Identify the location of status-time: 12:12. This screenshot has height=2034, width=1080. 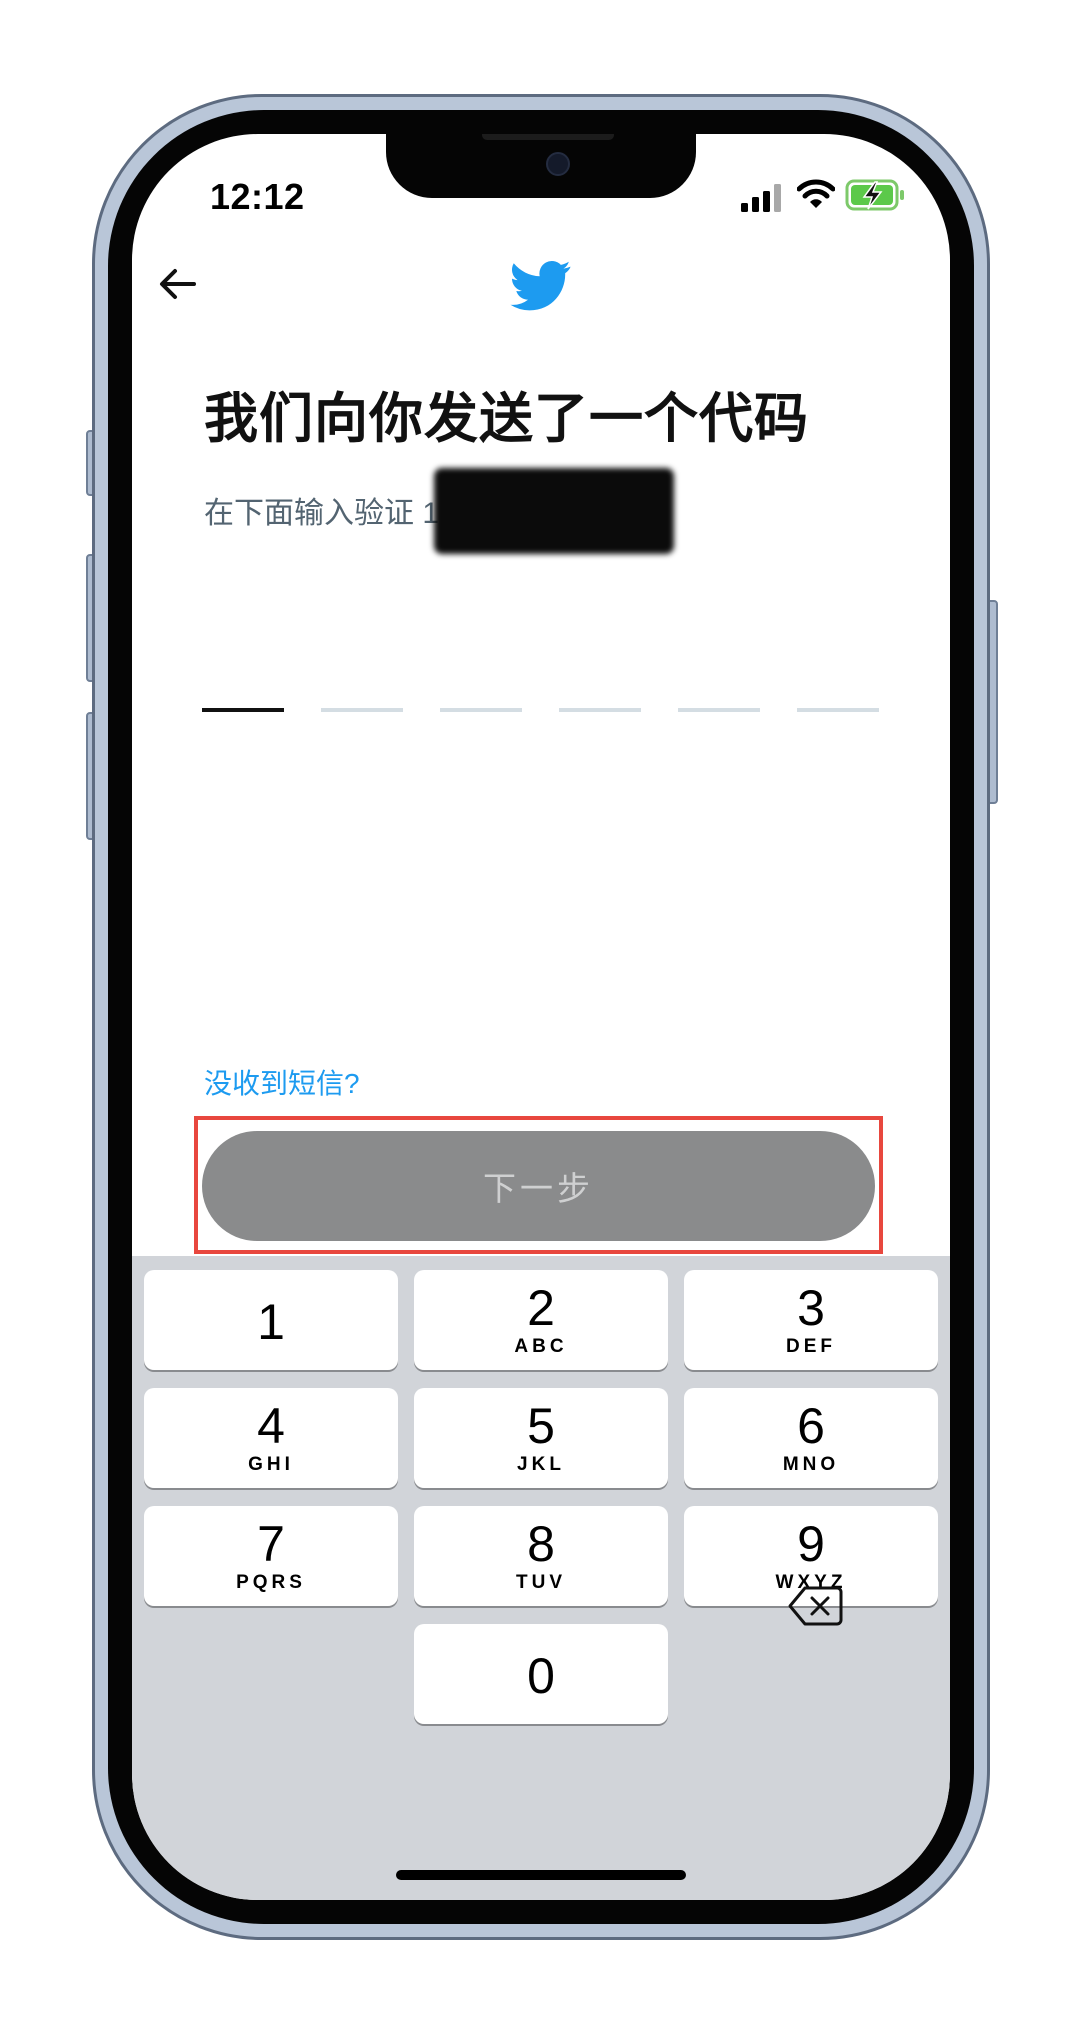
(257, 196).